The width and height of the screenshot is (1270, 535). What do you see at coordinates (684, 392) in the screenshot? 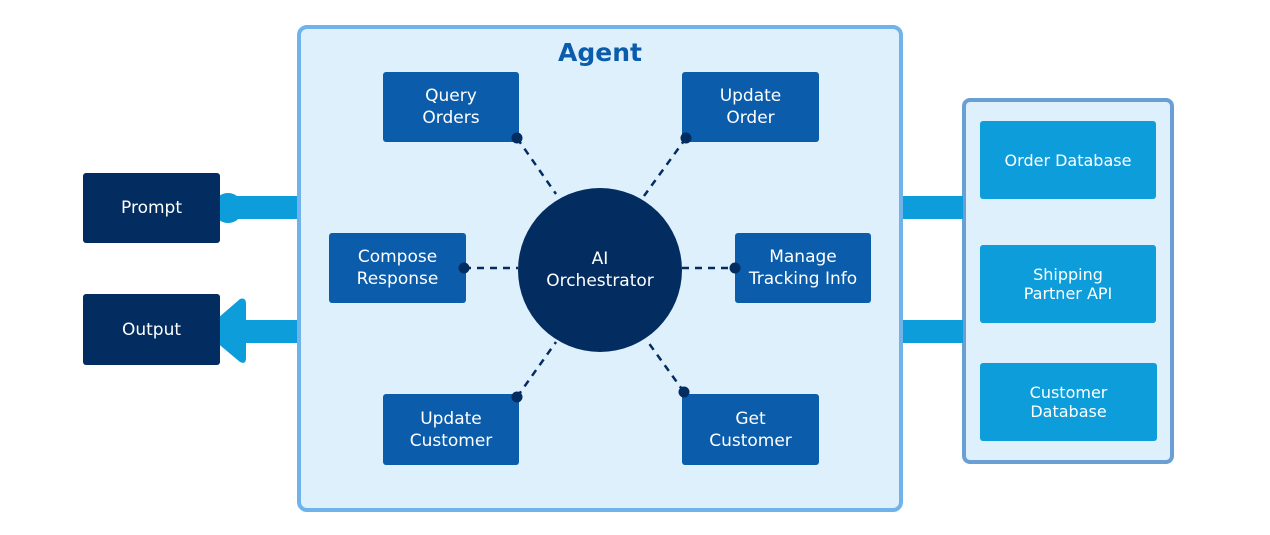
I see `dot-get-customer` at bounding box center [684, 392].